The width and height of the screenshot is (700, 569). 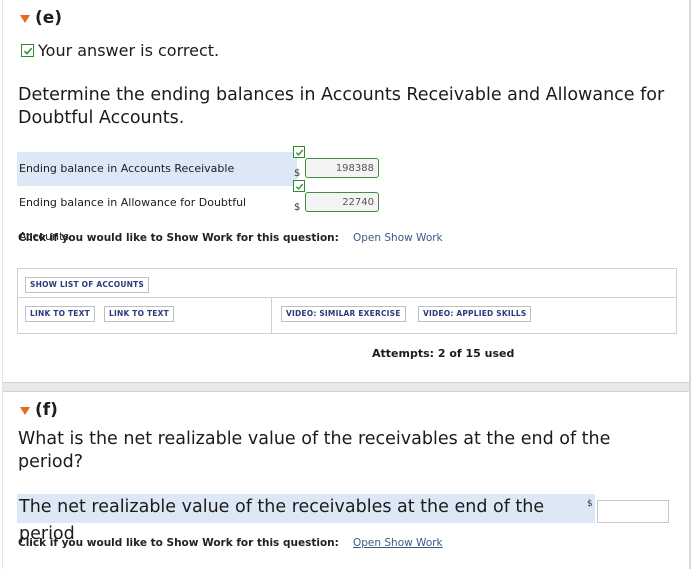 What do you see at coordinates (690, 284) in the screenshot?
I see `frame-border-right` at bounding box center [690, 284].